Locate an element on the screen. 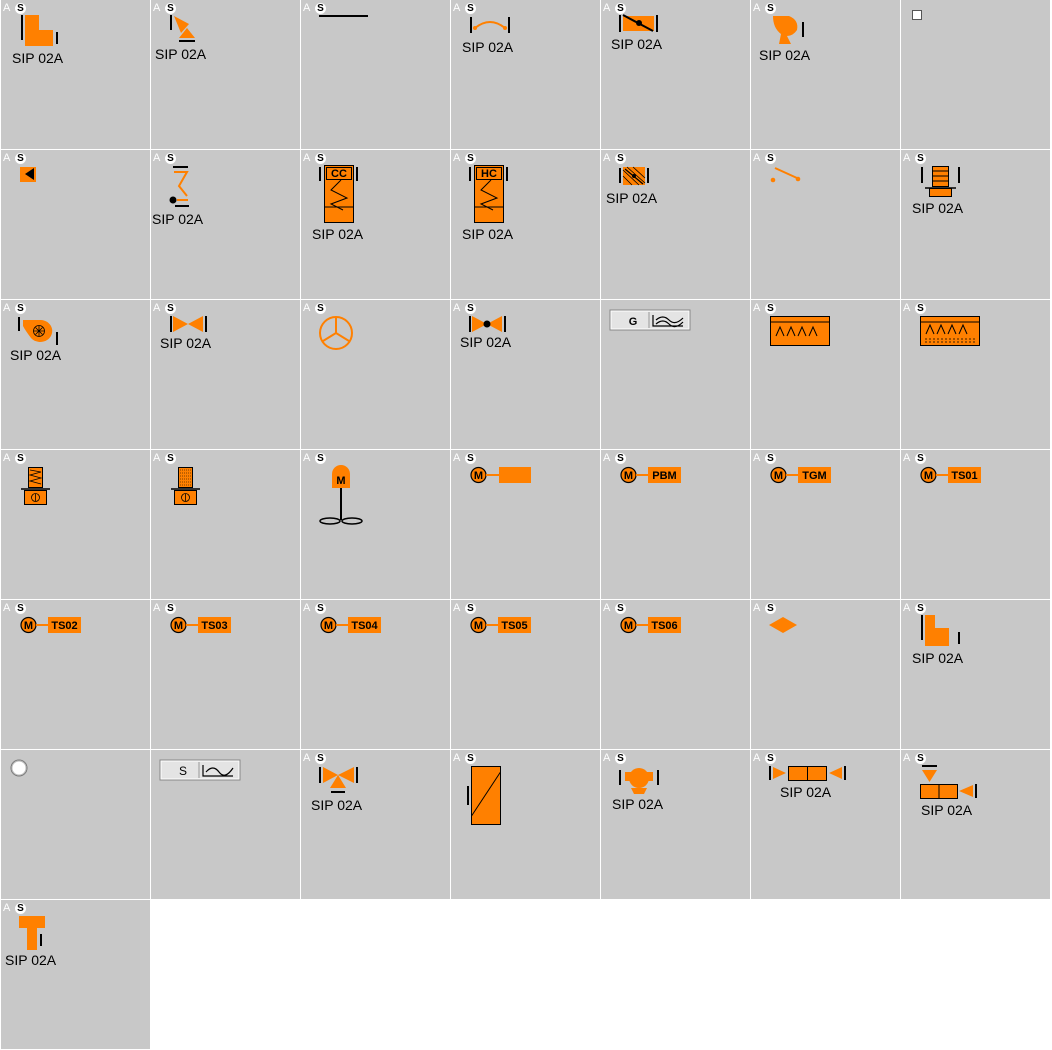  cell-steam-humidifier: A S is located at coordinates (975, 374).